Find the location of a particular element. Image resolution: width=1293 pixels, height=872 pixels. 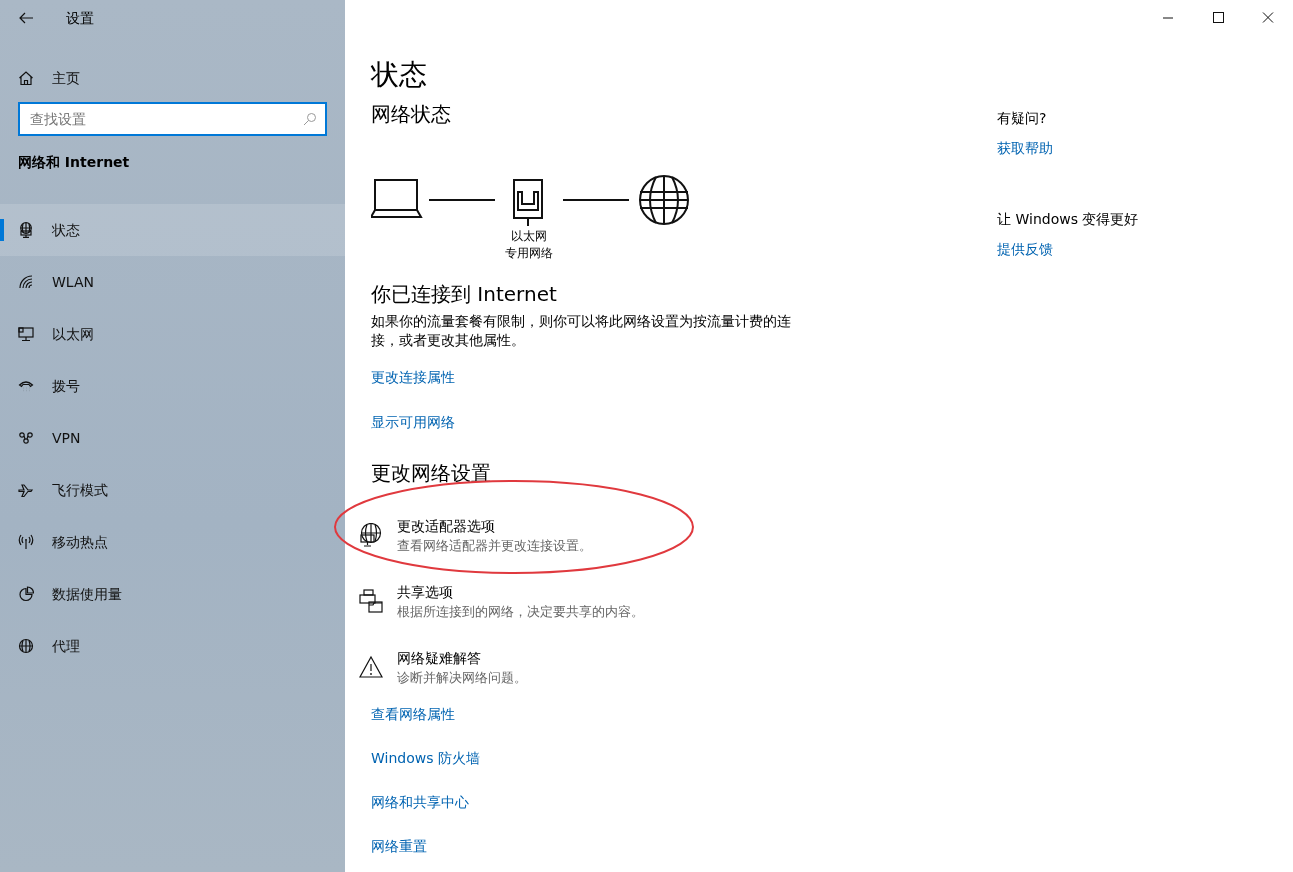

search-icon is located at coordinates (310, 119).